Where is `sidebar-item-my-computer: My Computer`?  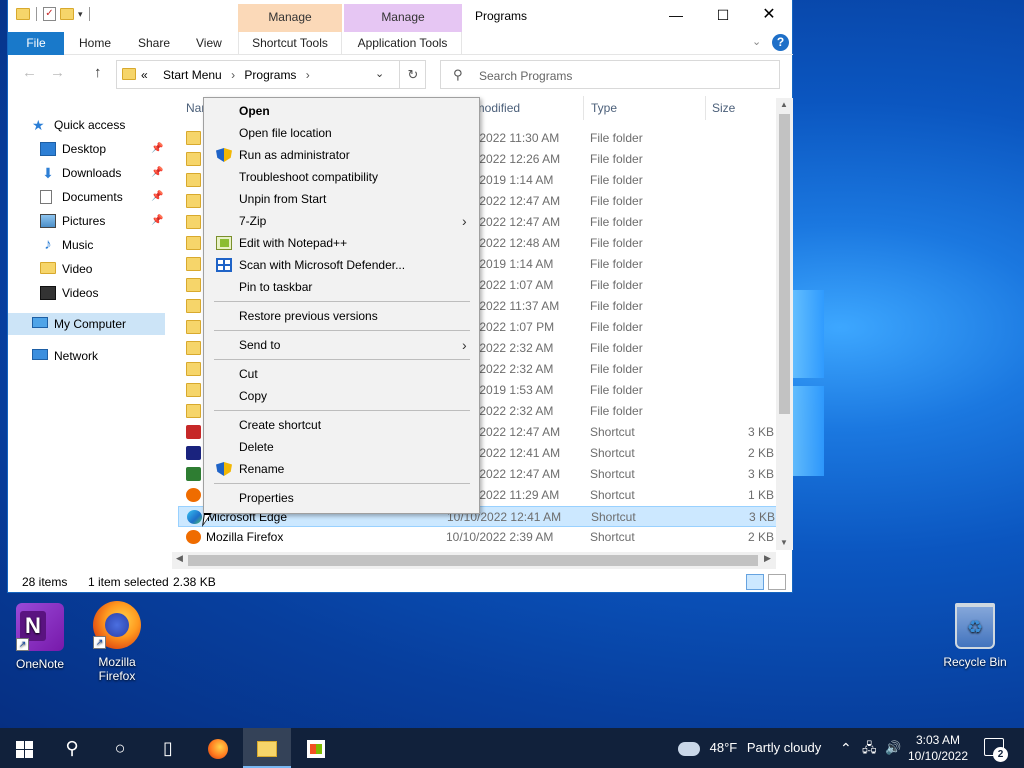
sidebar-item-my-computer: My Computer is located at coordinates (86, 324).